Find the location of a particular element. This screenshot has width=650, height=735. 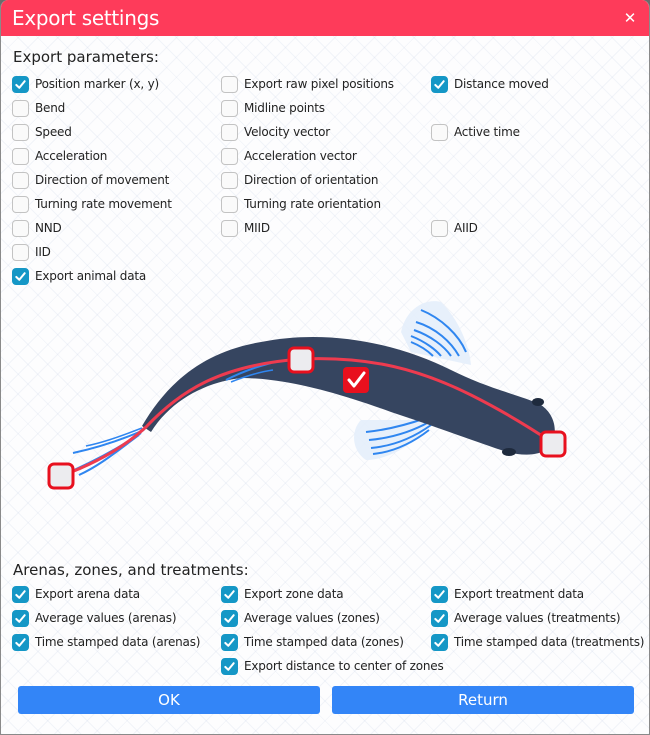

checkbox-turning-rate-orientation: Turning rate orientation is located at coordinates (301, 204).